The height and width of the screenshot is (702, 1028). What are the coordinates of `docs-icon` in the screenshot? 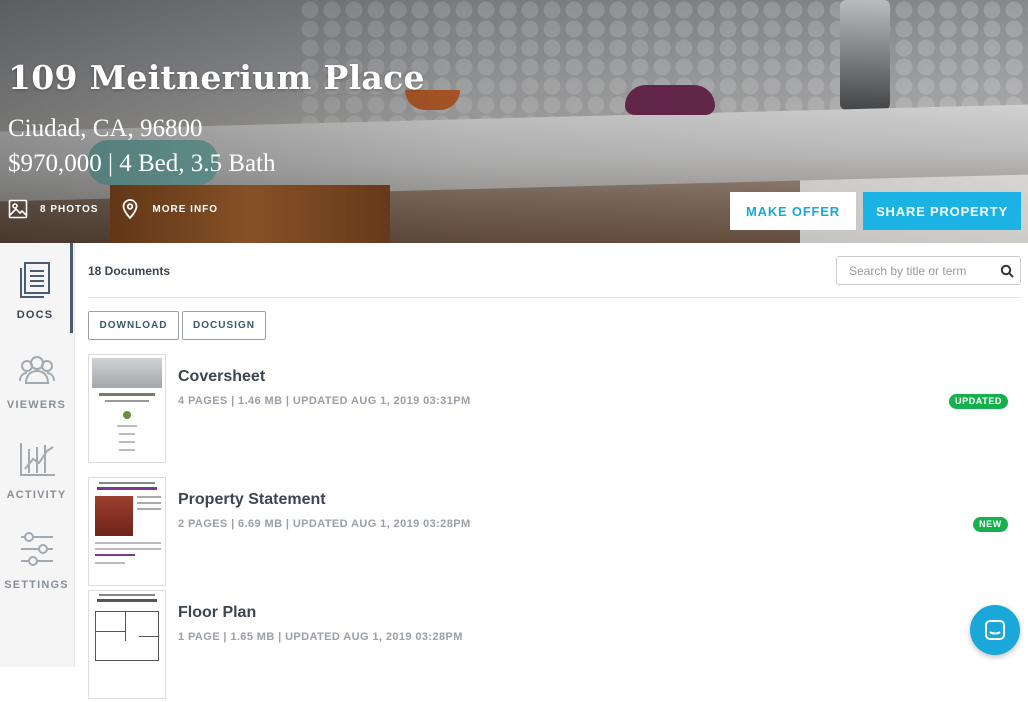 It's located at (35, 280).